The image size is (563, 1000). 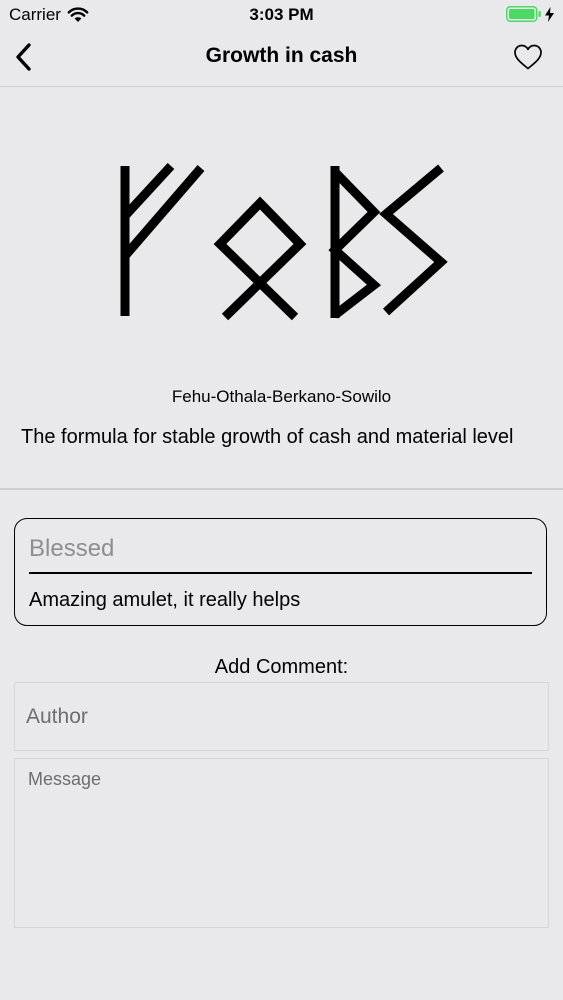 What do you see at coordinates (523, 14) in the screenshot?
I see `battery-icon` at bounding box center [523, 14].